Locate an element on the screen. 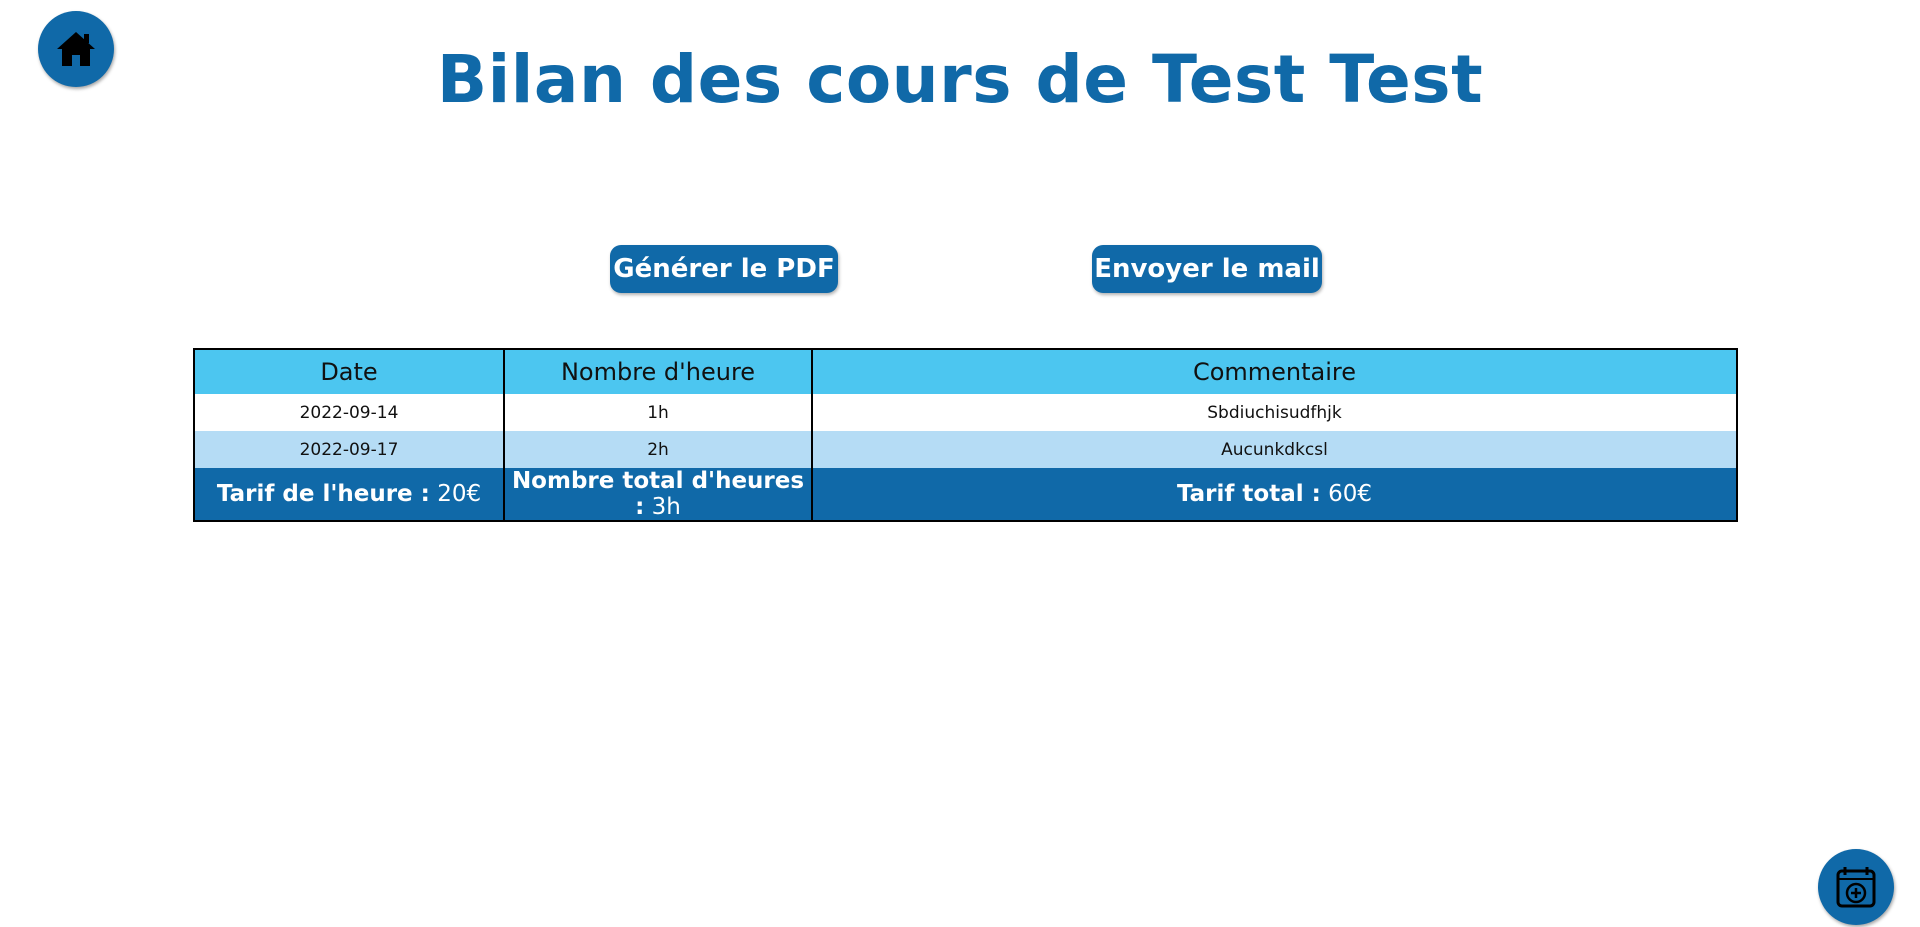 Image resolution: width=1920 pixels, height=927 pixels. add-lesson-button is located at coordinates (1856, 887).